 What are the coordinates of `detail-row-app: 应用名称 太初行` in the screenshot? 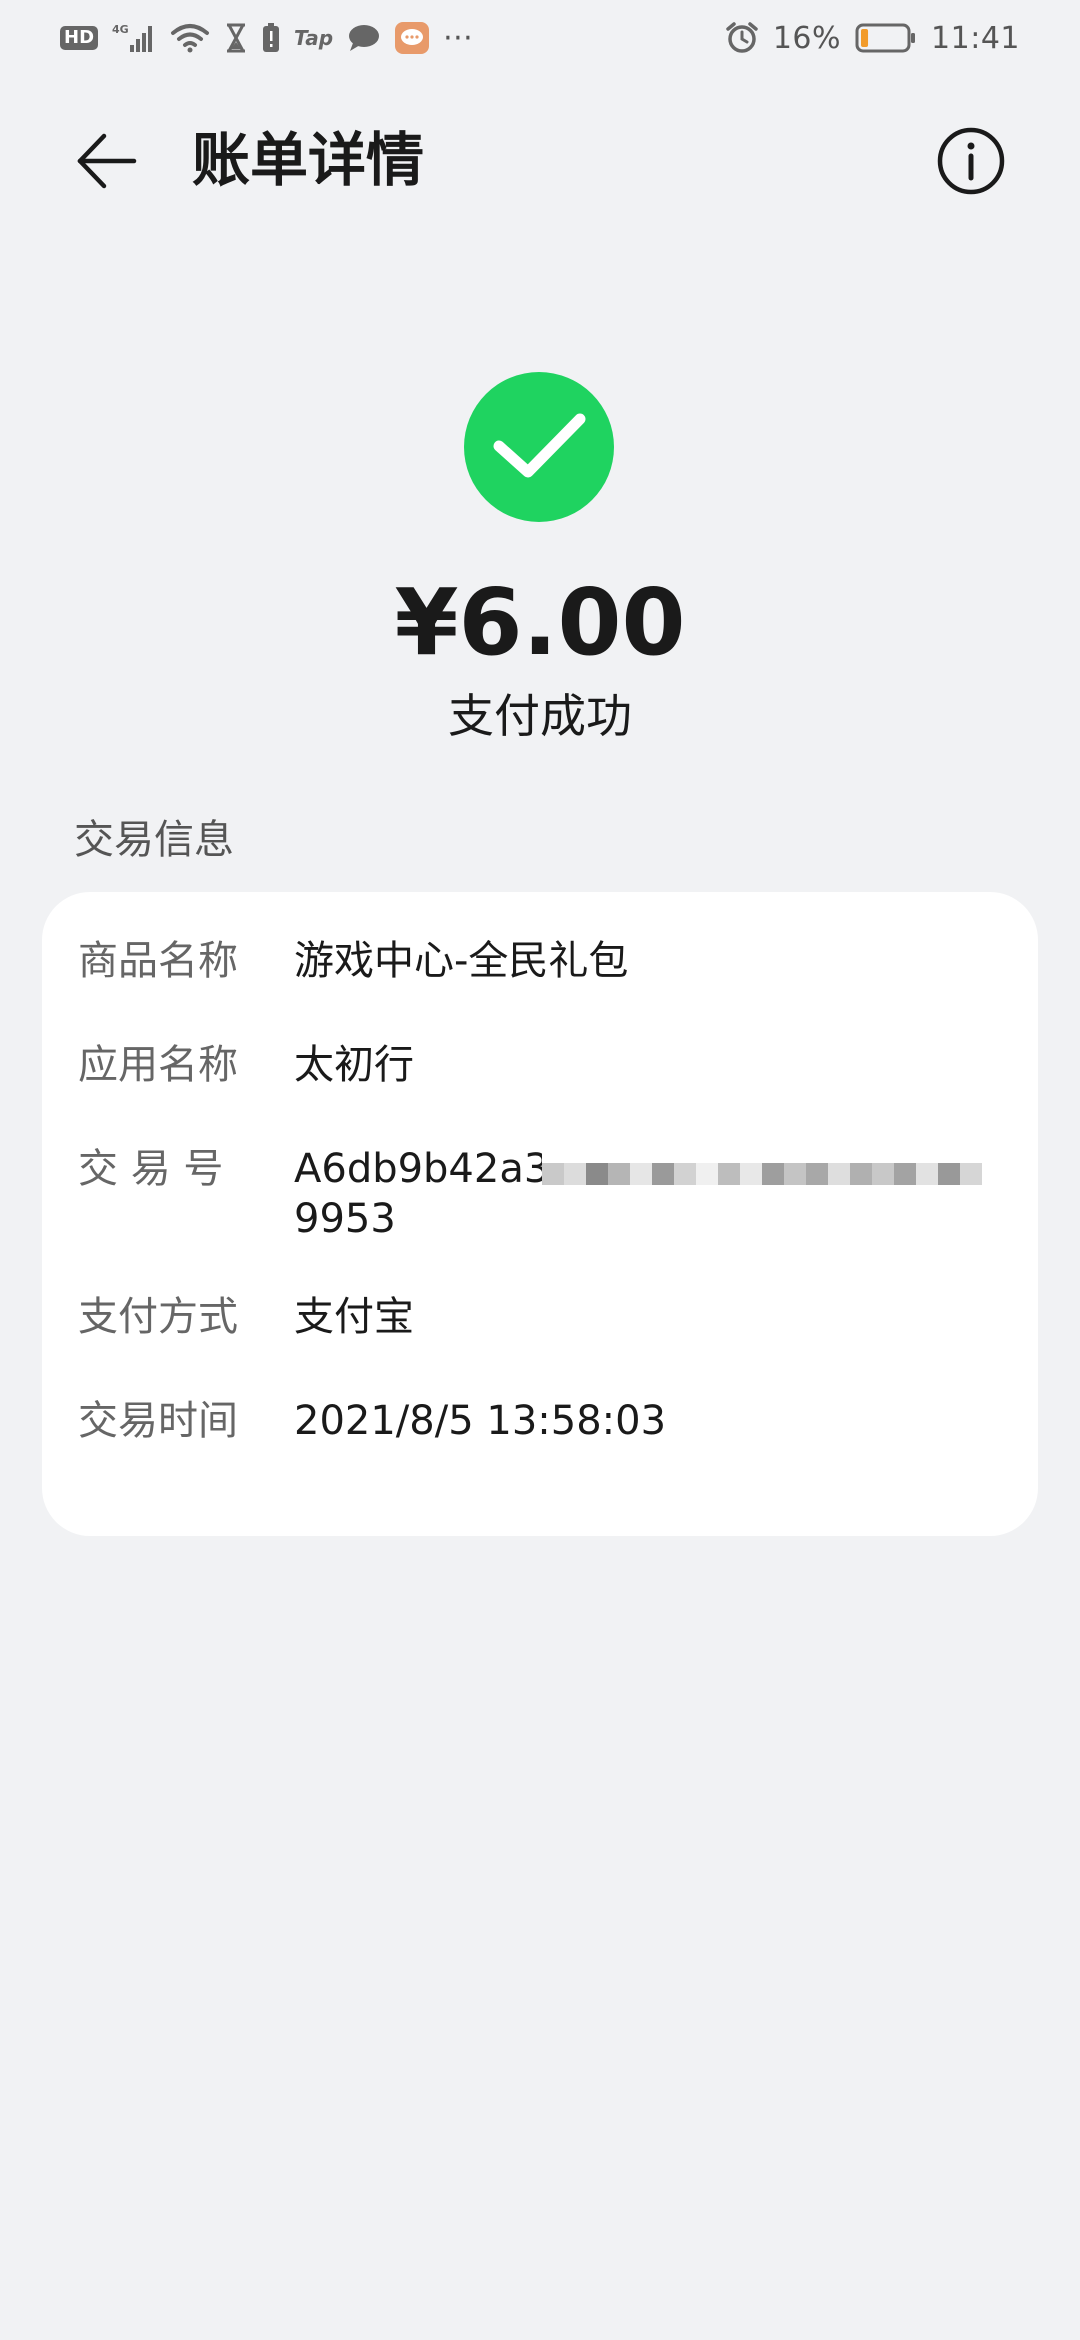 It's located at (543, 1065).